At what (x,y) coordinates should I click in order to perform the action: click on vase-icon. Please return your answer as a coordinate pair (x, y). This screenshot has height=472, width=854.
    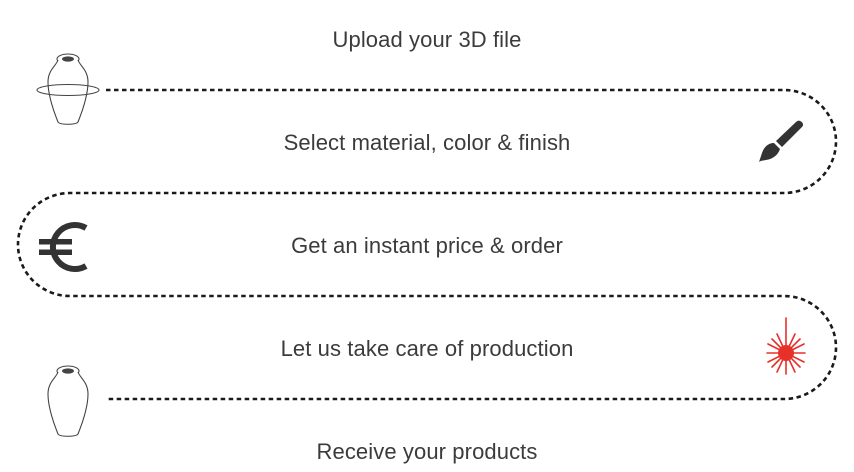
    Looking at the image, I should click on (68, 401).